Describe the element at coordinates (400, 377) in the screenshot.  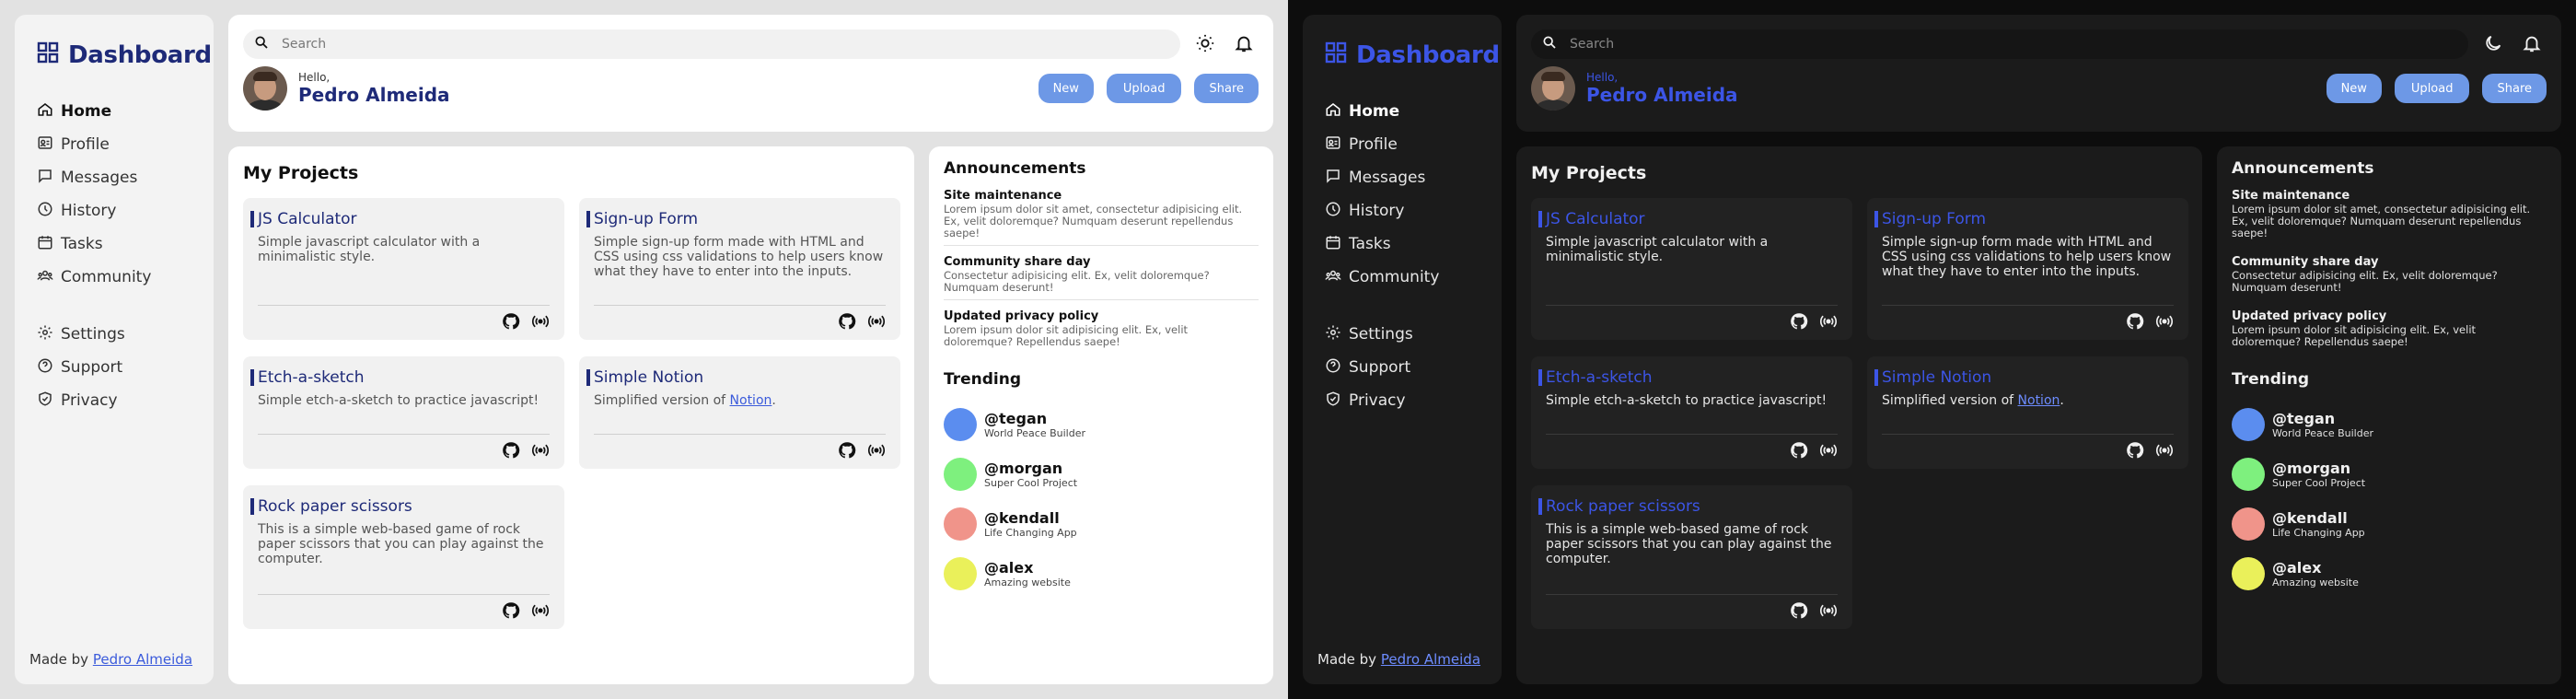
I see `project-title: Etch-a-sketch` at that location.